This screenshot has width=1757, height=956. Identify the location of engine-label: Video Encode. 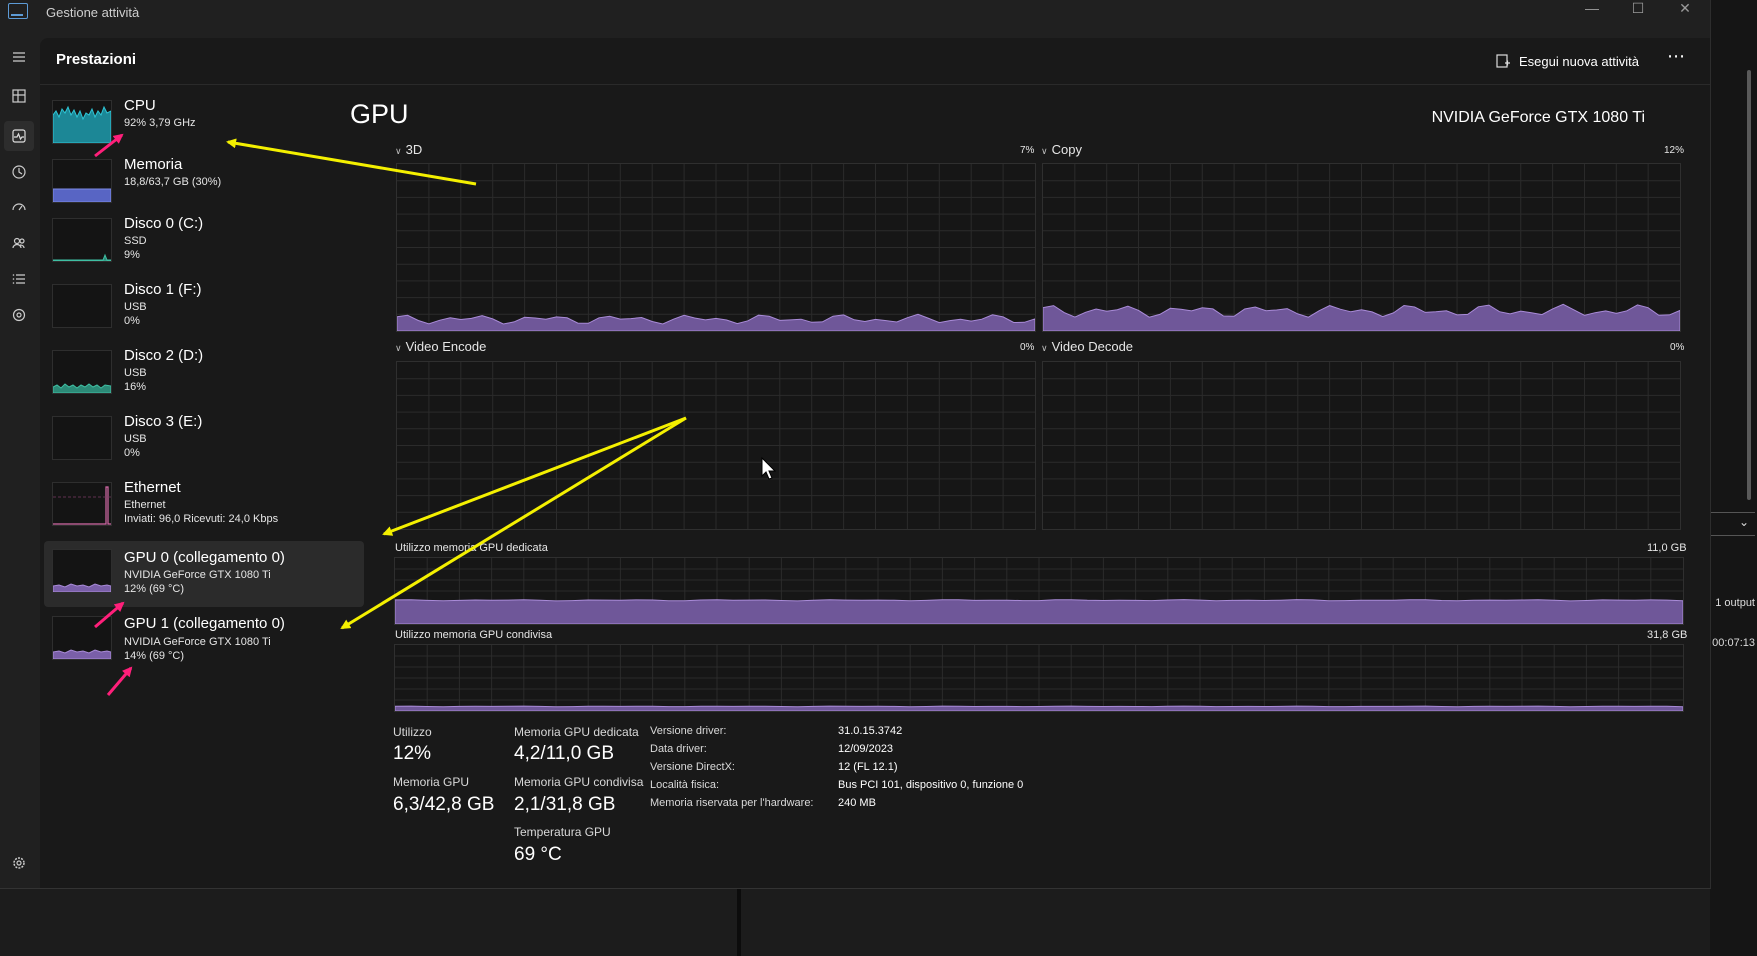
(446, 346).